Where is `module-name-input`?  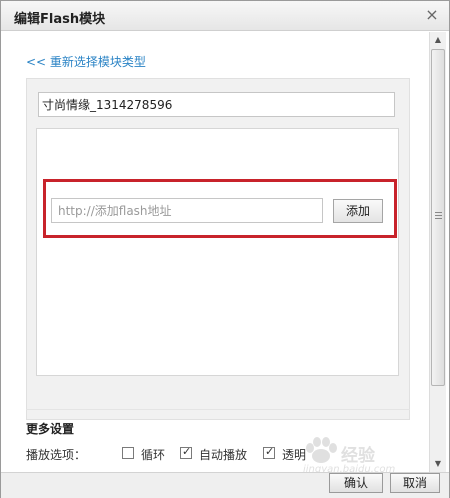
module-name-input is located at coordinates (216, 104).